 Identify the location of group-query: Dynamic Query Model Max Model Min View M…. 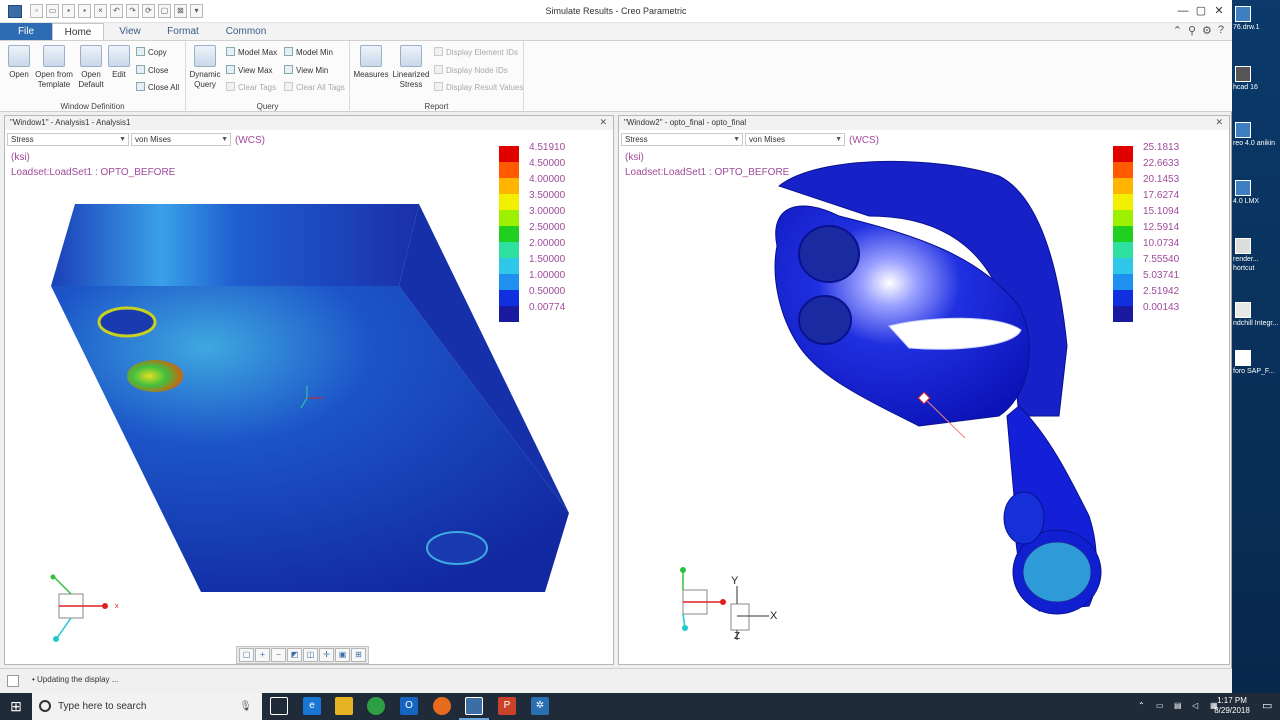
(268, 77).